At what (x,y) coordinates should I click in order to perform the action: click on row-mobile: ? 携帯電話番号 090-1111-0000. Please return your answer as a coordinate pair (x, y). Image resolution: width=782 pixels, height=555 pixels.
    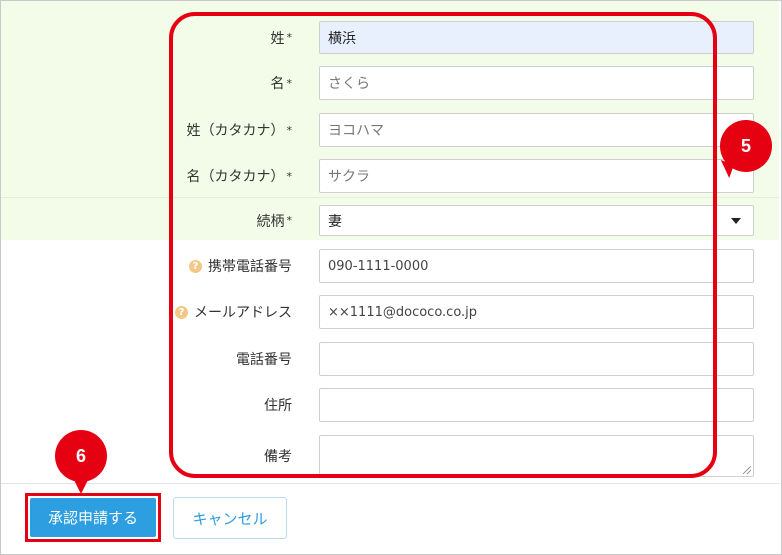
    Looking at the image, I should click on (470, 266).